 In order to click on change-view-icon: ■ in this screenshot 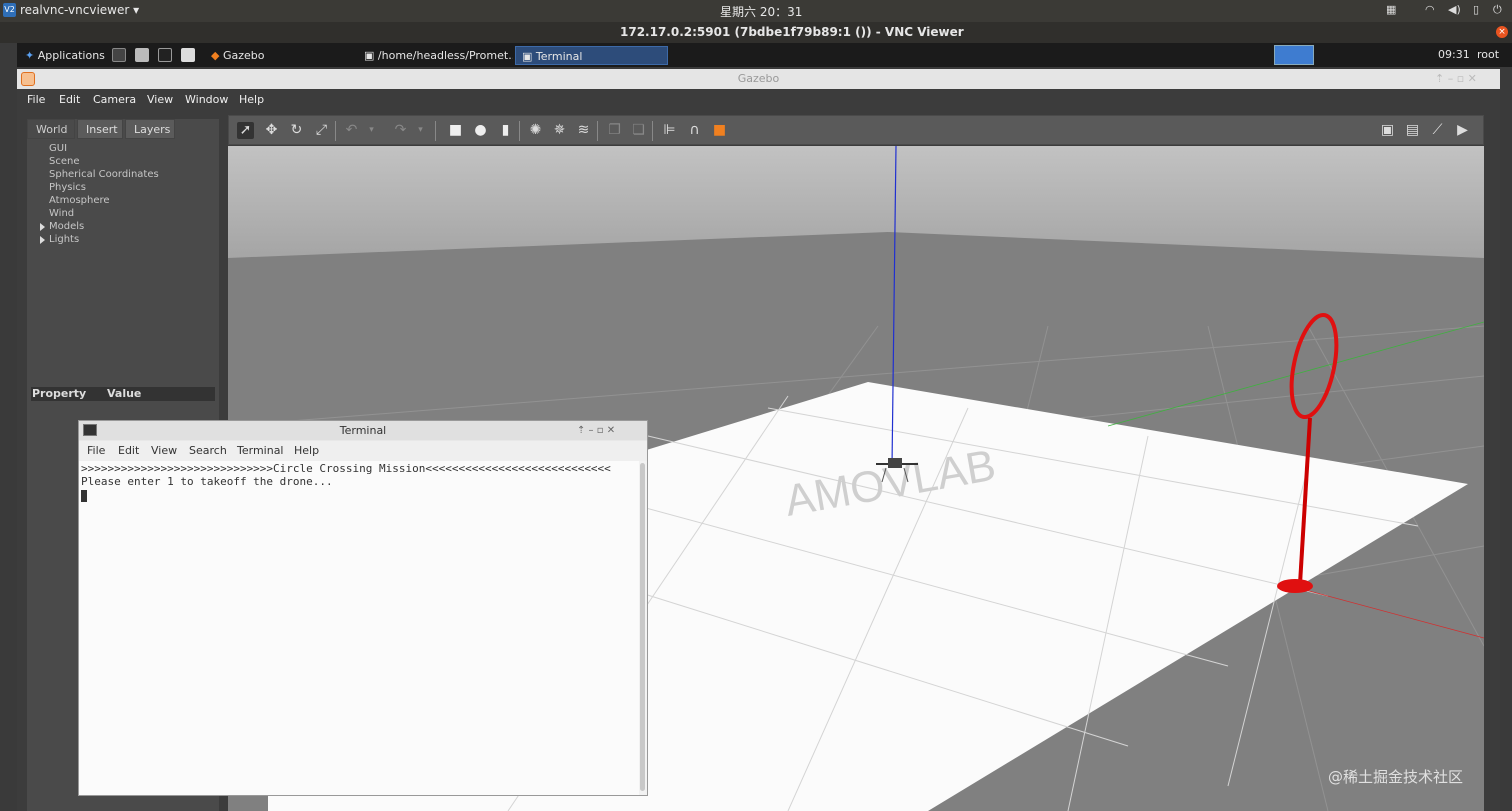, I will do `click(719, 130)`.